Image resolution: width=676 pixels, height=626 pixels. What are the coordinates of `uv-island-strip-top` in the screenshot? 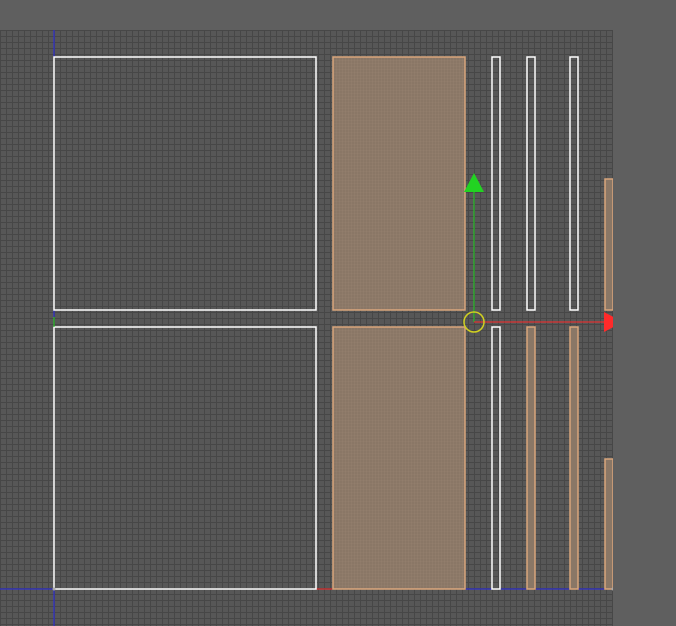 It's located at (399, 183).